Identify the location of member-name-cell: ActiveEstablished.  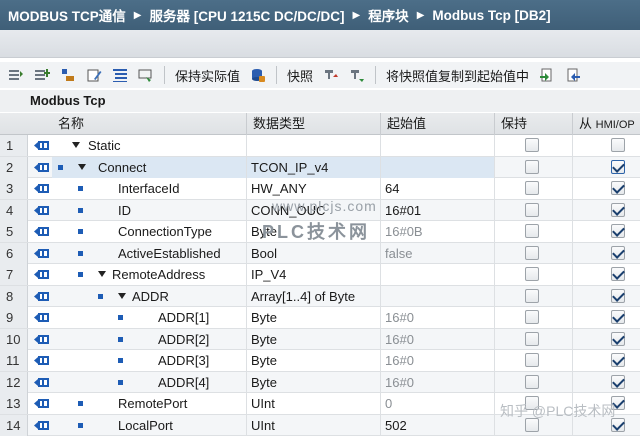
(149, 253).